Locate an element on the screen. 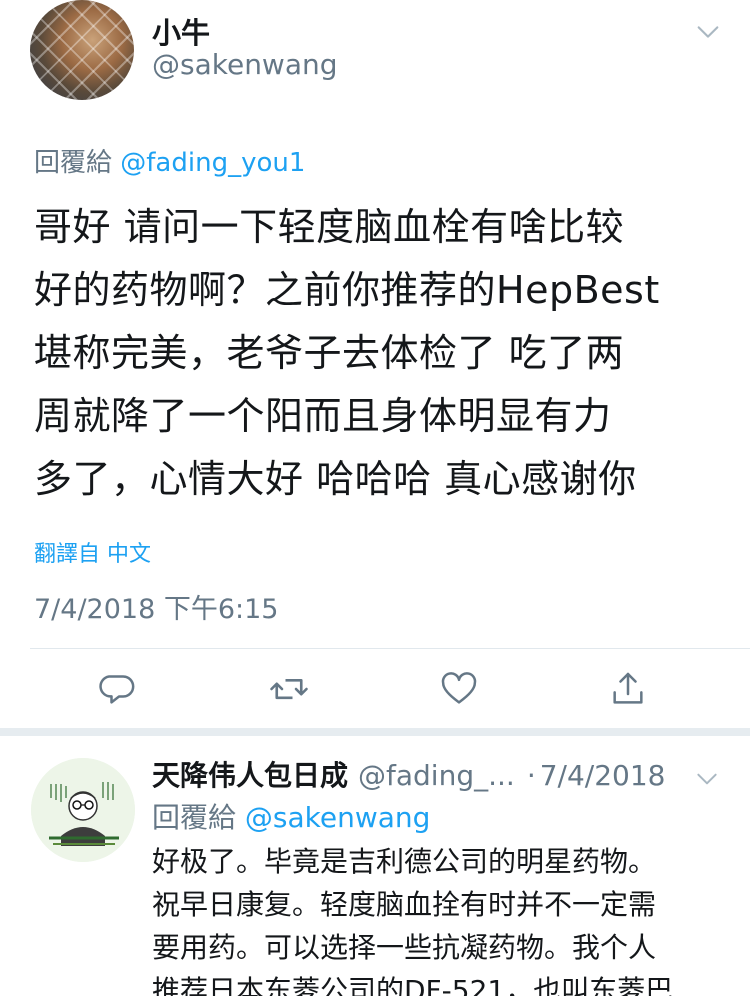  tweet-text-line: 哥好 请问一下轻度脑血栓有啥比较 is located at coordinates (329, 227).